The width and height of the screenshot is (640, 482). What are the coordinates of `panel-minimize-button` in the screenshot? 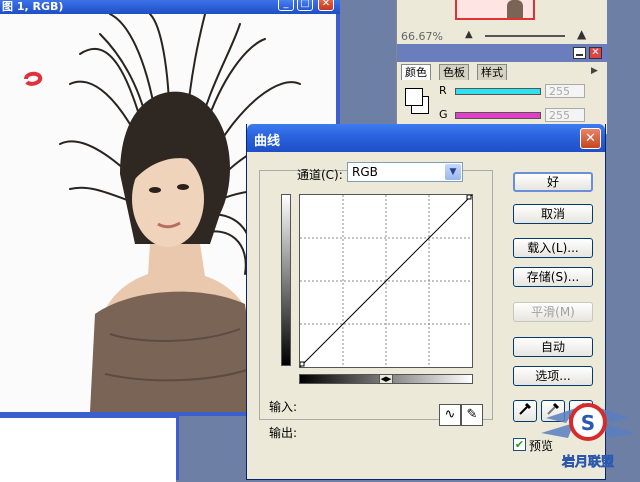 It's located at (579, 53).